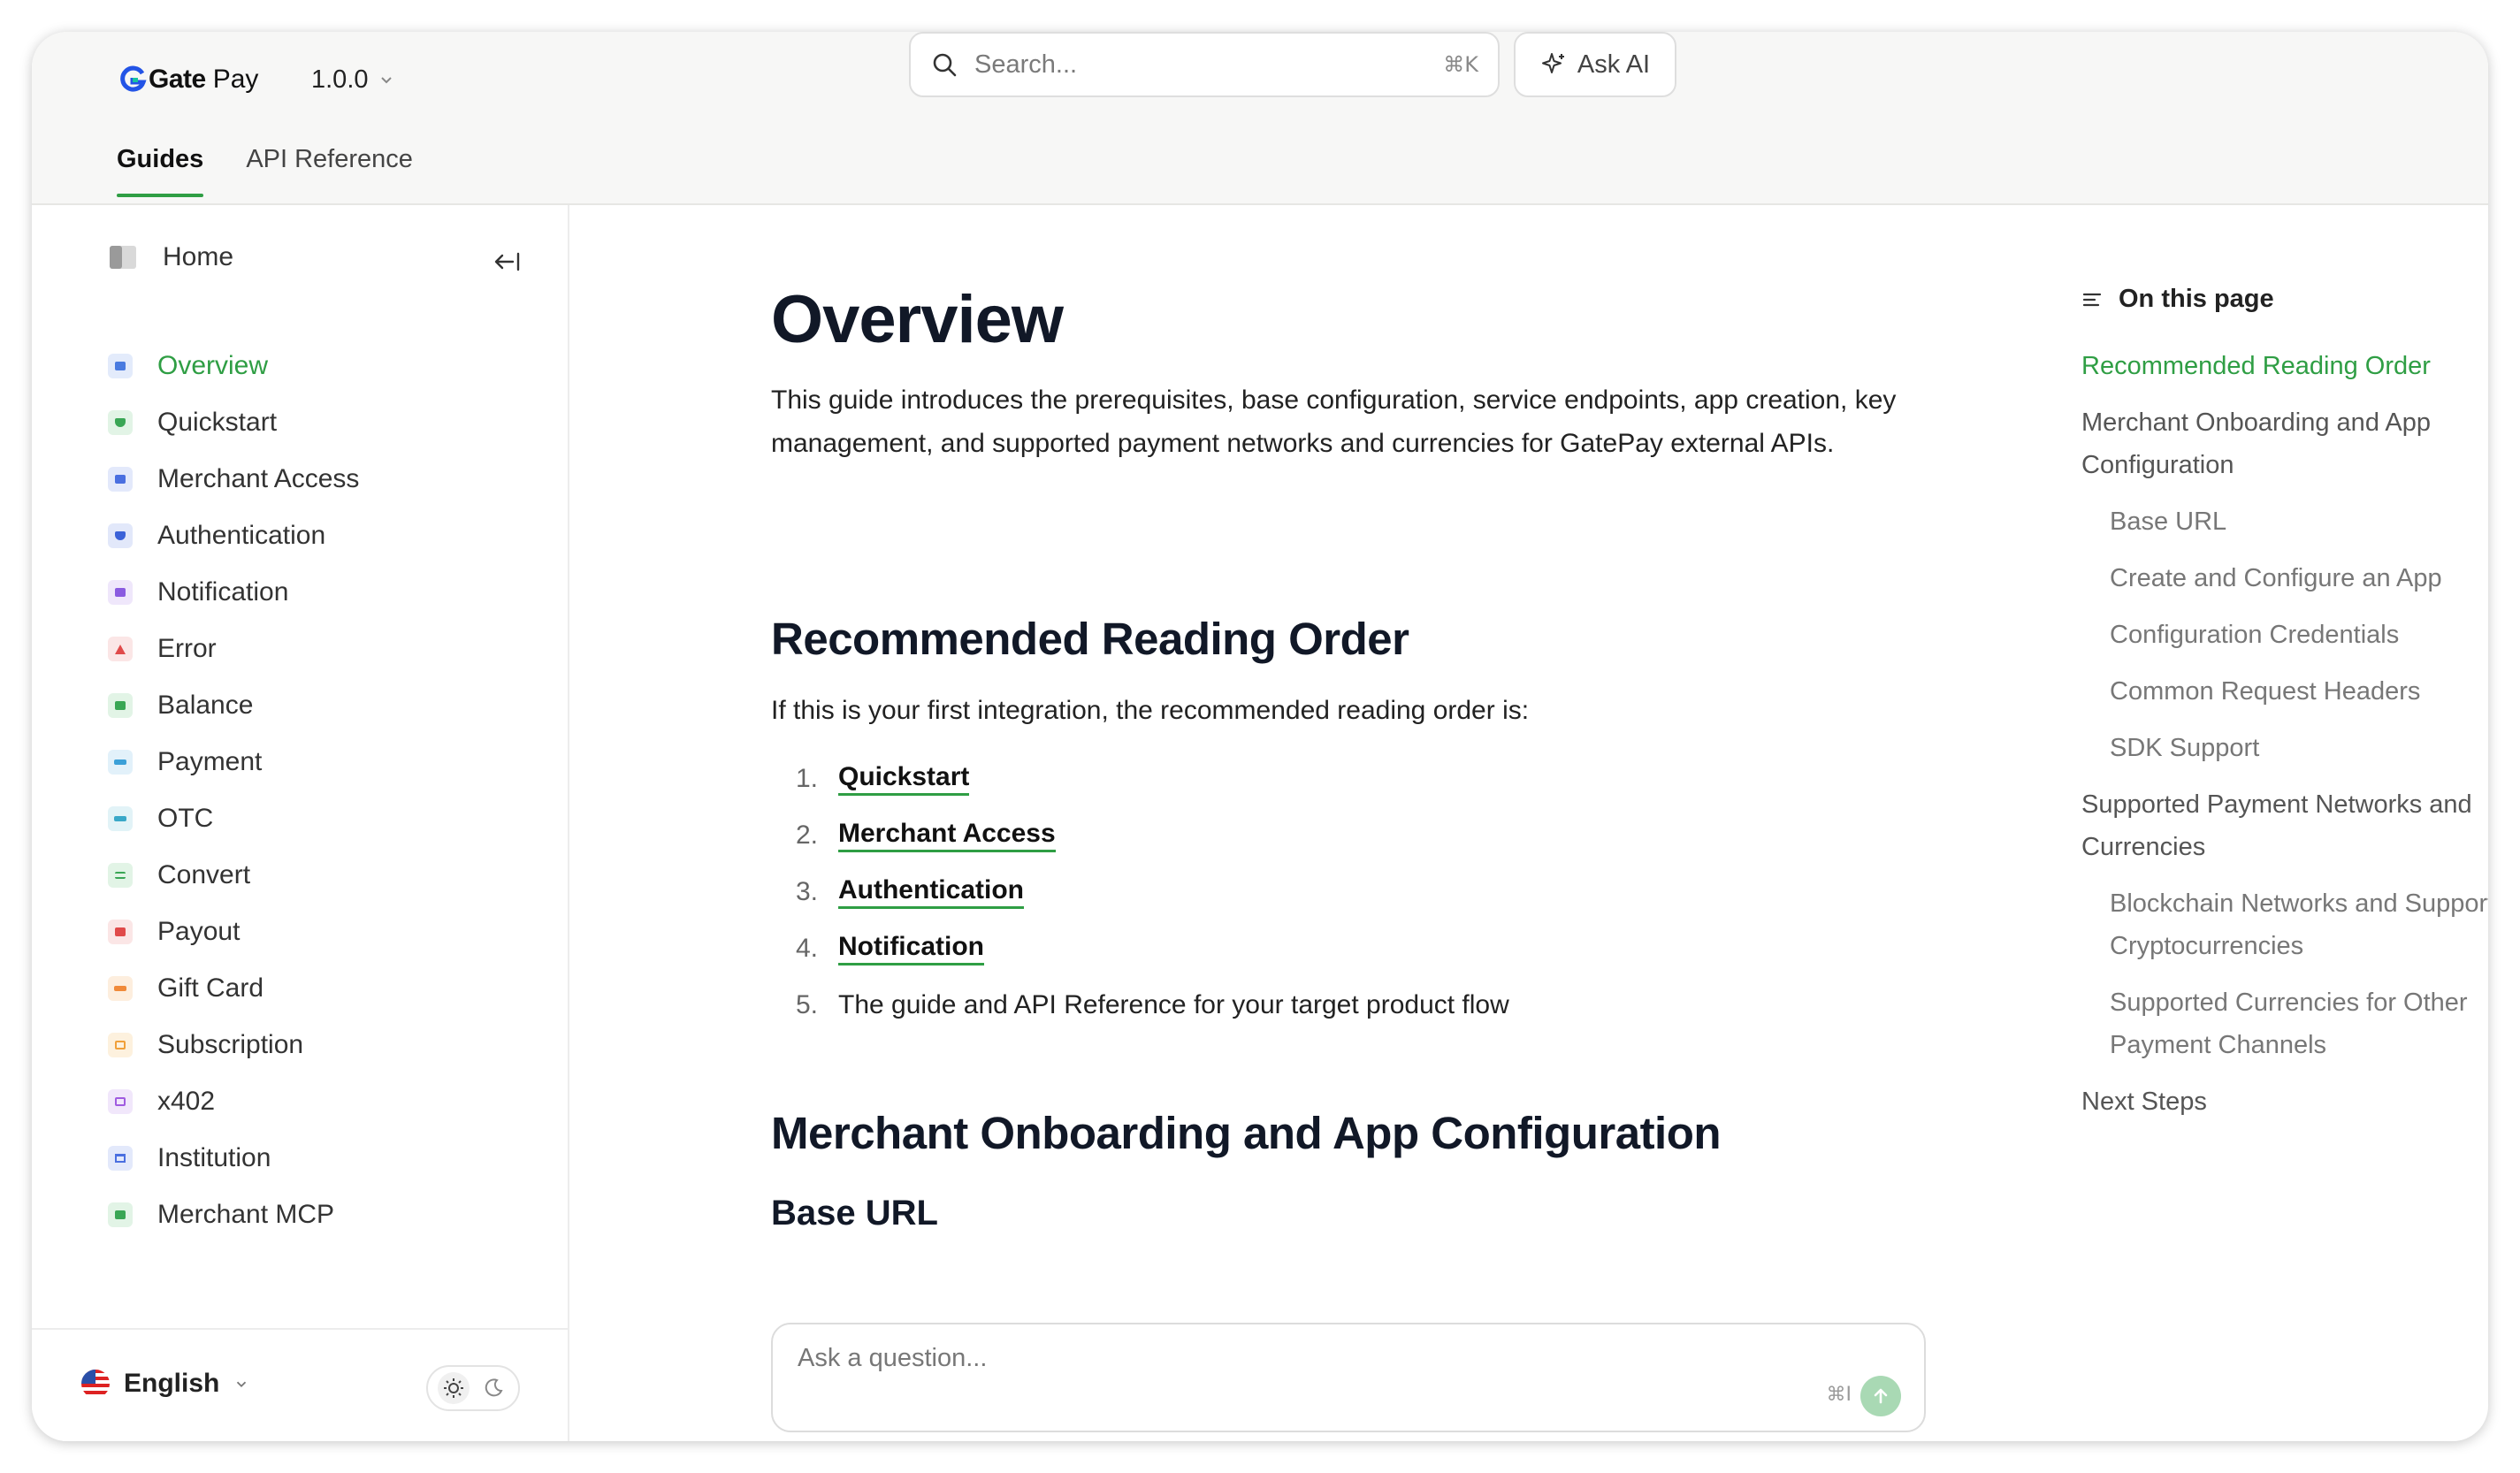  What do you see at coordinates (1614, 64) in the screenshot?
I see `ask-ai-label: Ask AI` at bounding box center [1614, 64].